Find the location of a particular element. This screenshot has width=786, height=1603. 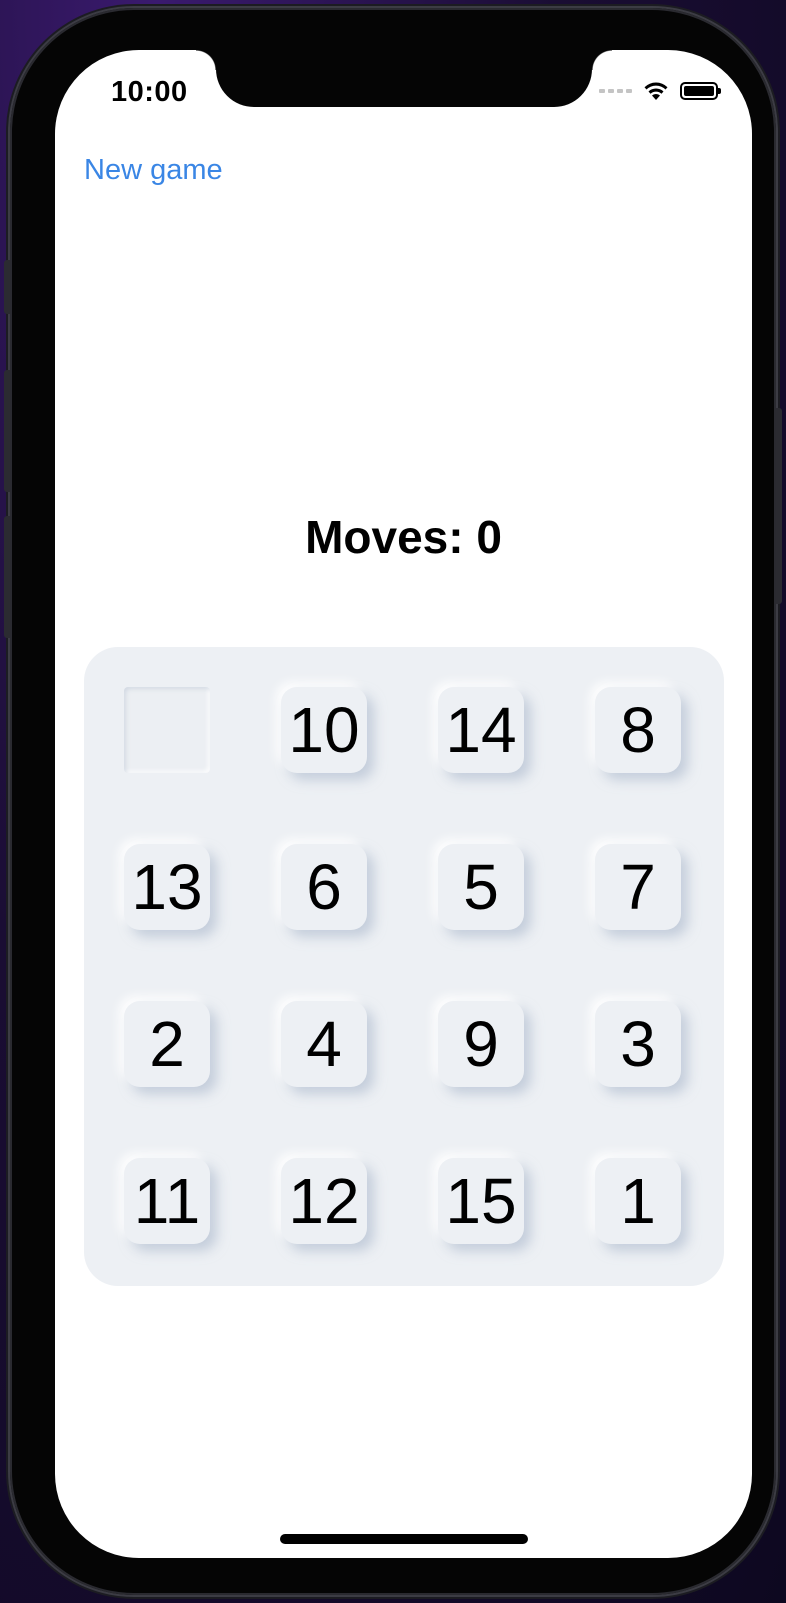

home-indicator is located at coordinates (404, 1539).